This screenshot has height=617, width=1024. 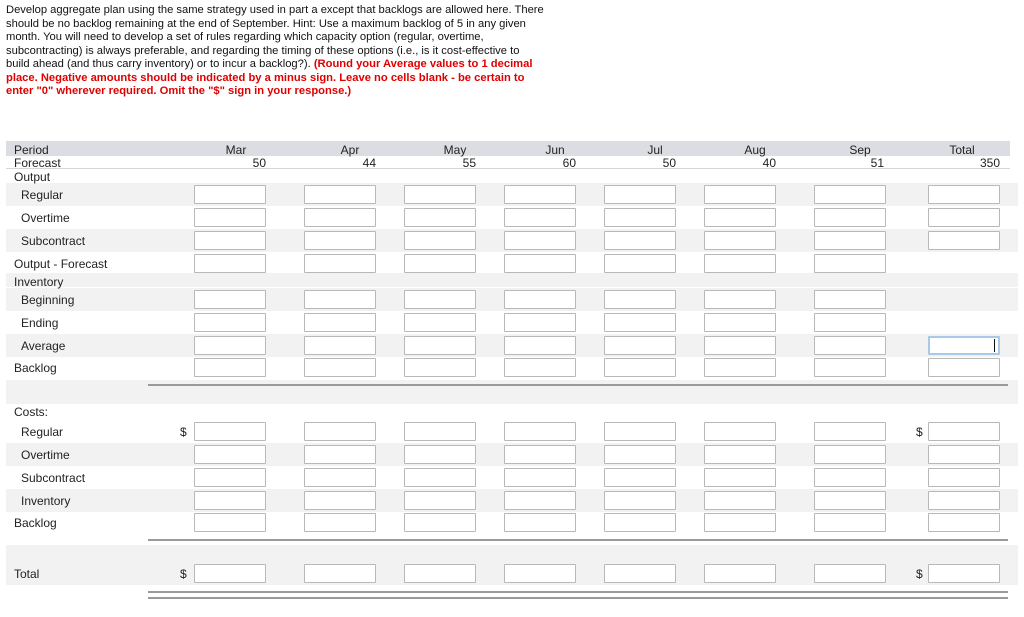 What do you see at coordinates (740, 500) in the screenshot?
I see `cost-inventory-aug-input` at bounding box center [740, 500].